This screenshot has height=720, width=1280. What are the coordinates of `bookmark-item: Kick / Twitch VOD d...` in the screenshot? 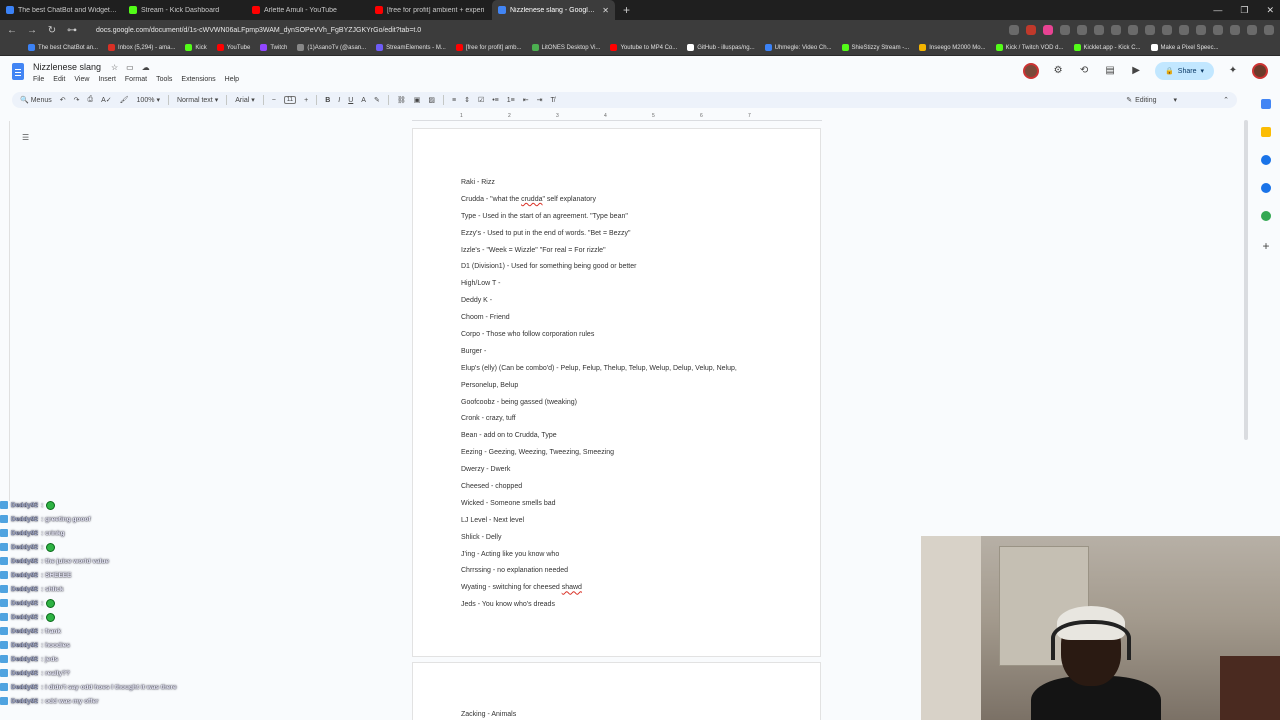 It's located at (1029, 47).